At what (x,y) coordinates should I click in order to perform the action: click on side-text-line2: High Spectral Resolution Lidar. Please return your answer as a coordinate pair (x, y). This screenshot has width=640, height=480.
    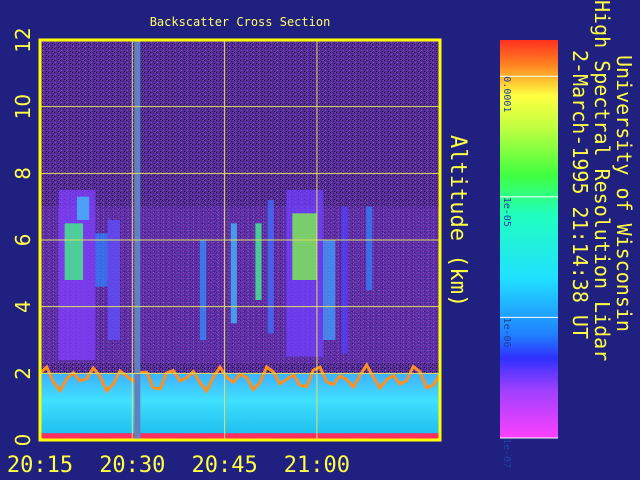
    Looking at the image, I should click on (602, 181).